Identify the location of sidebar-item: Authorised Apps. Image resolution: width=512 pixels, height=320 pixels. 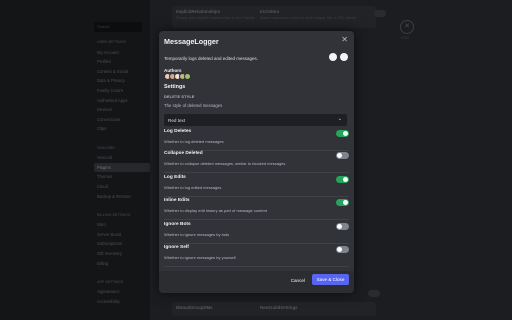
(122, 101).